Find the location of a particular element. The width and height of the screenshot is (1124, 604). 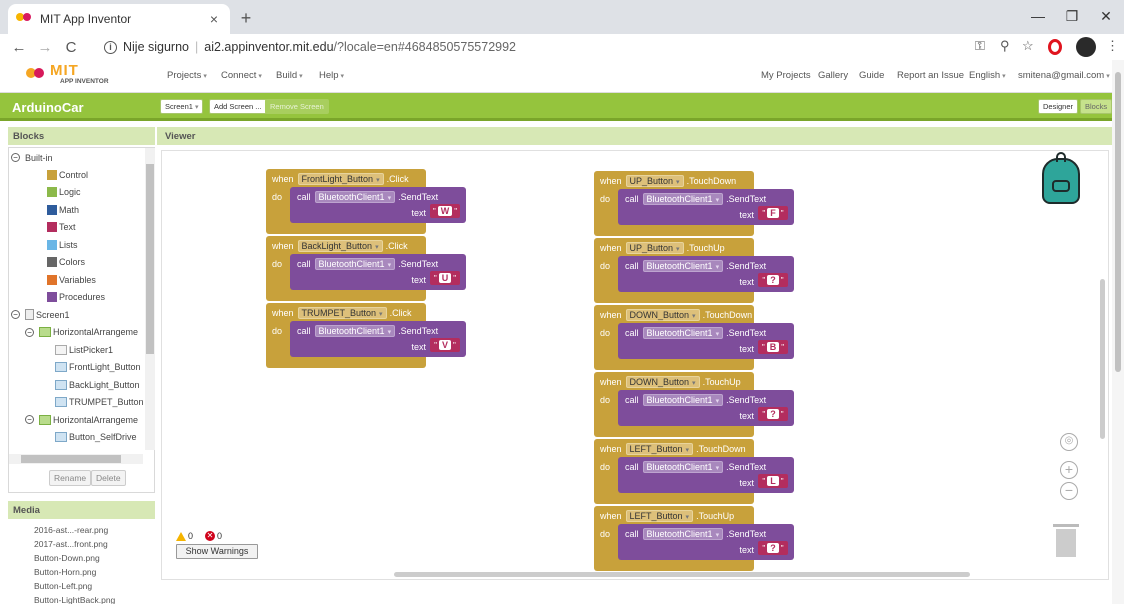

window-minimize-button: — is located at coordinates (1038, 16).